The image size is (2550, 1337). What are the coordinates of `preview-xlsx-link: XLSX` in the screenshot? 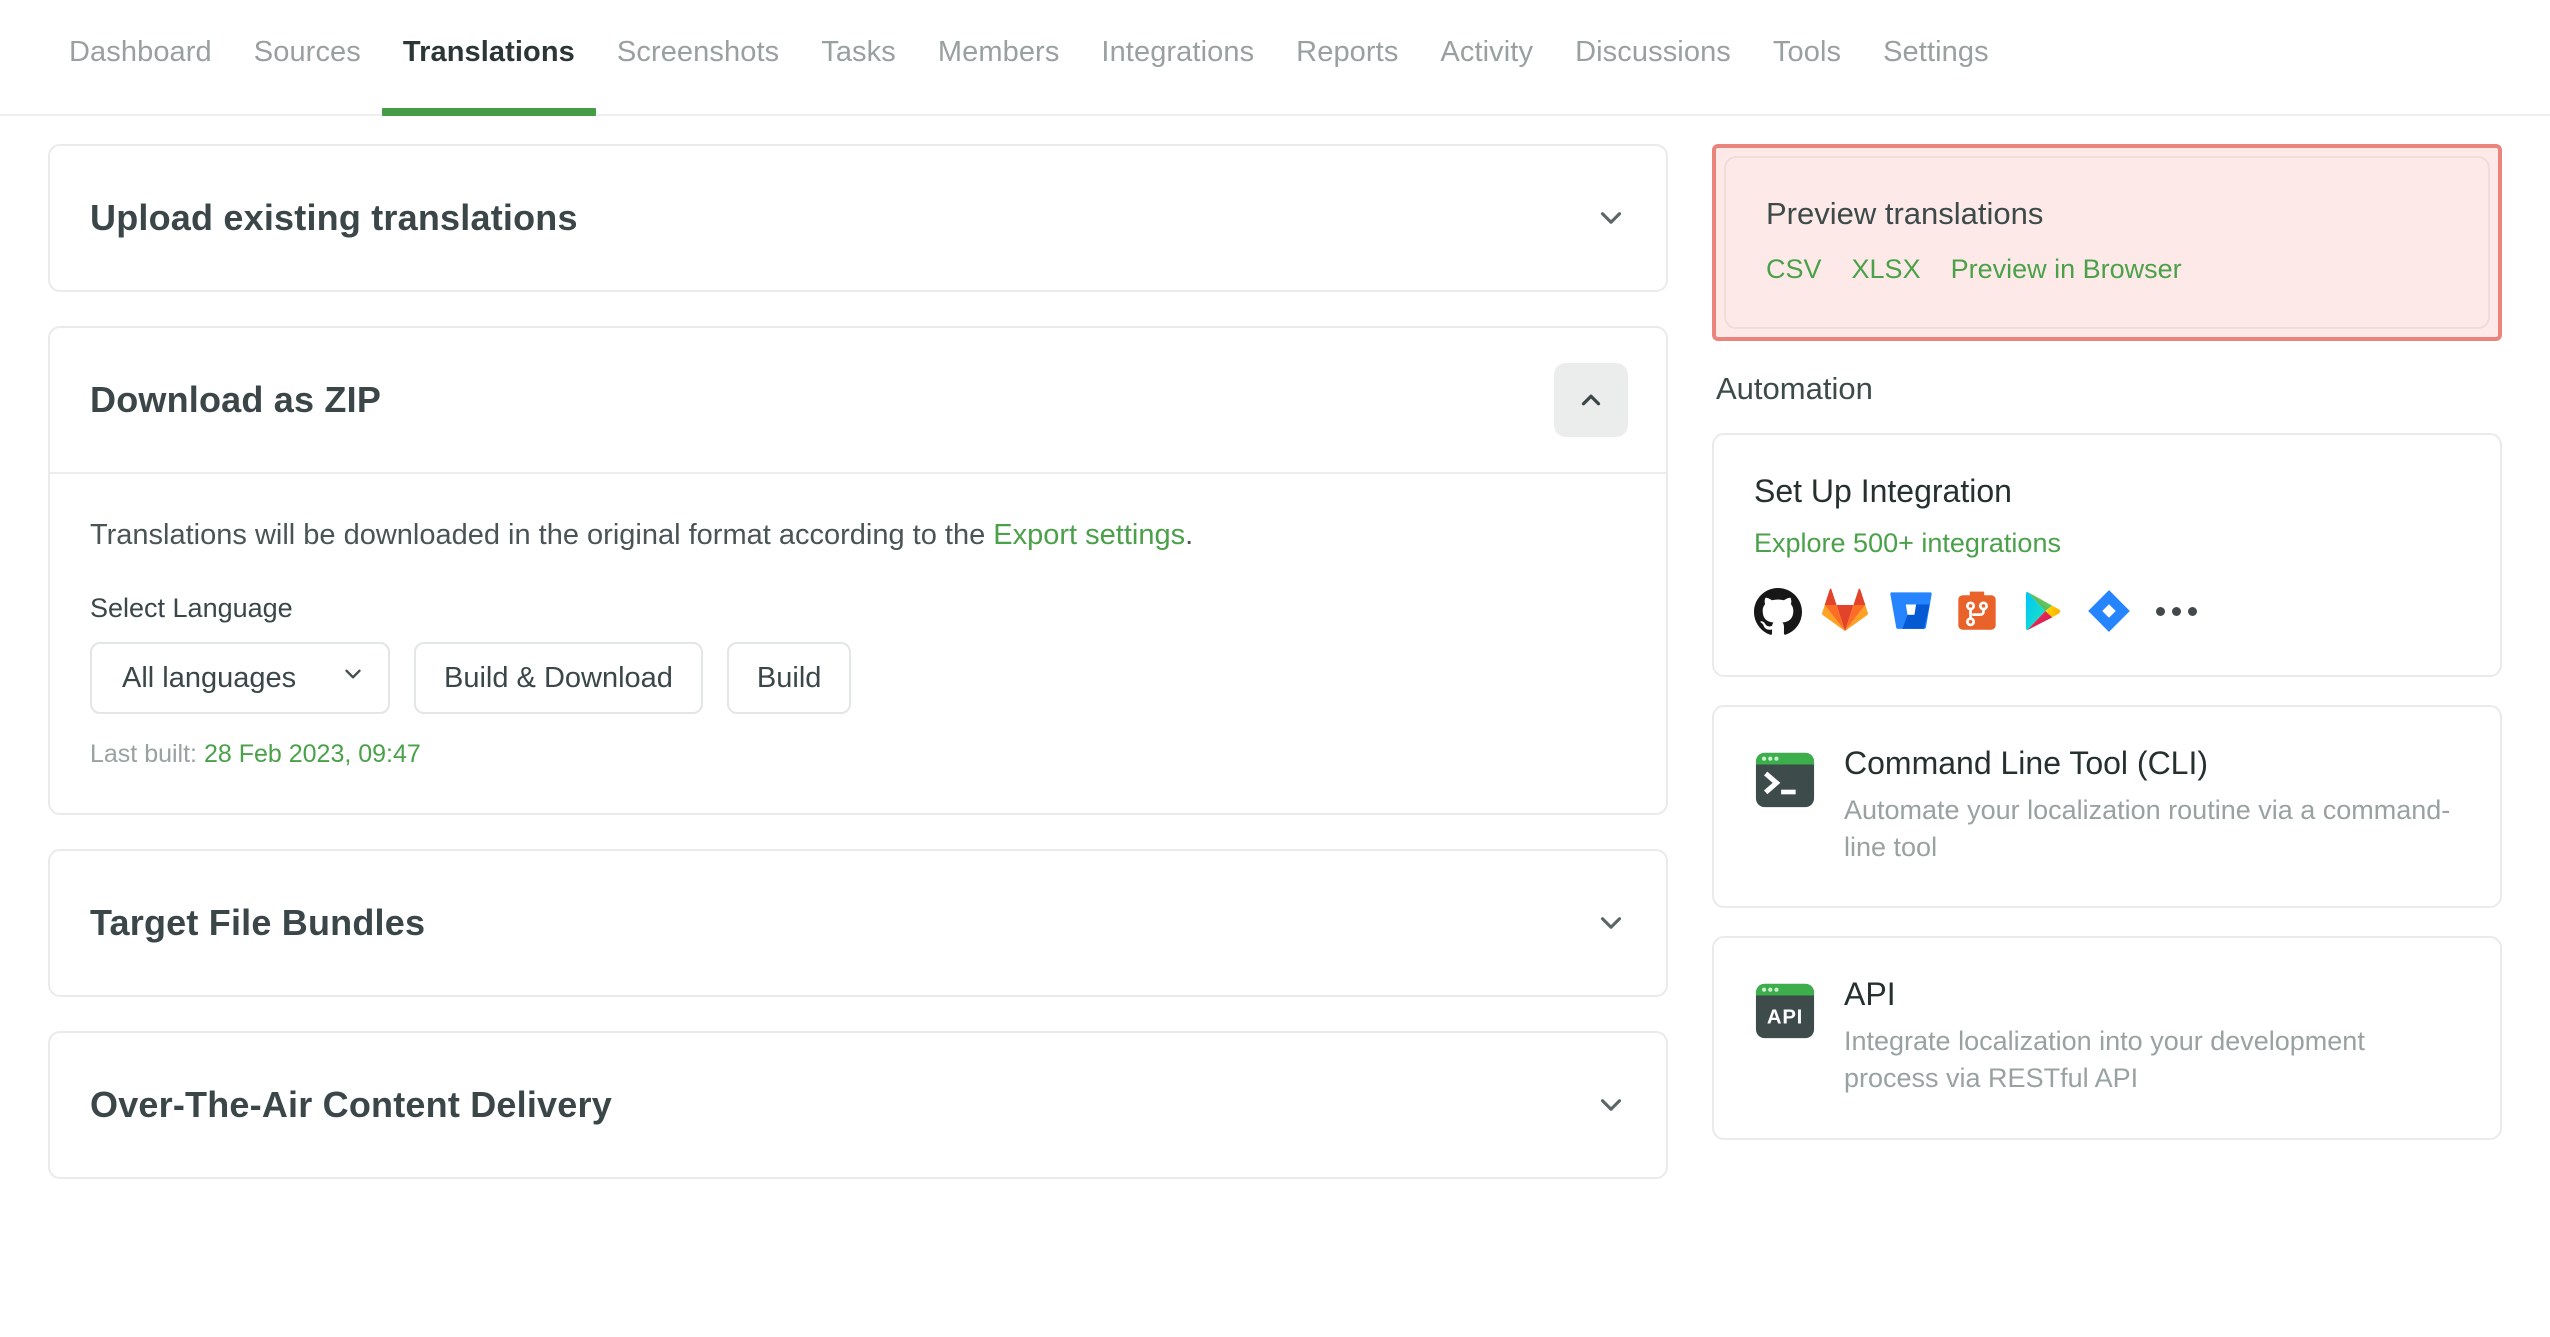 It's located at (1886, 269).